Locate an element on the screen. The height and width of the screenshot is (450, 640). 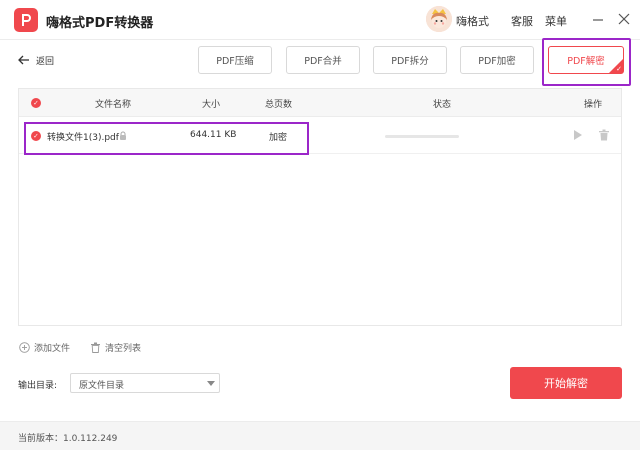
avatar is located at coordinates (439, 19).